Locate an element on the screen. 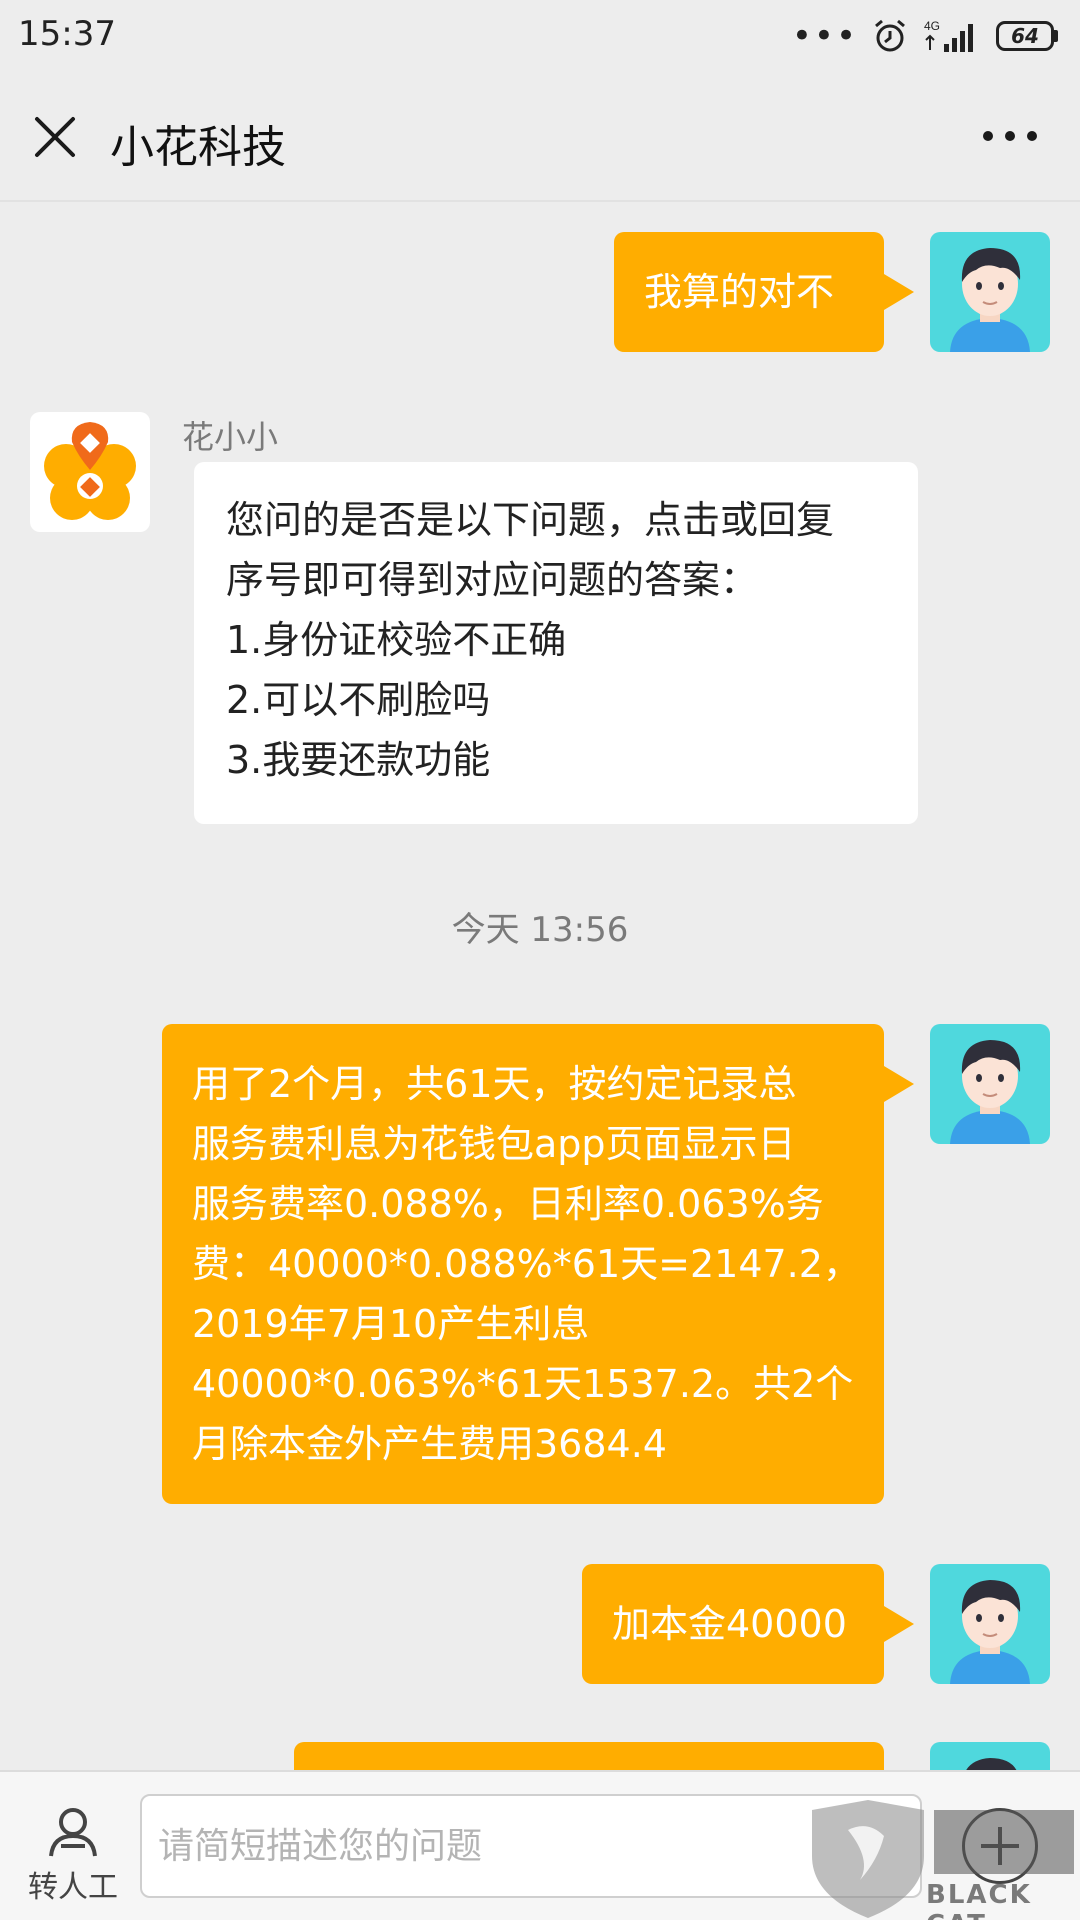 The width and height of the screenshot is (1080, 1920). time-divider: 今天 13:56 is located at coordinates (540, 930).